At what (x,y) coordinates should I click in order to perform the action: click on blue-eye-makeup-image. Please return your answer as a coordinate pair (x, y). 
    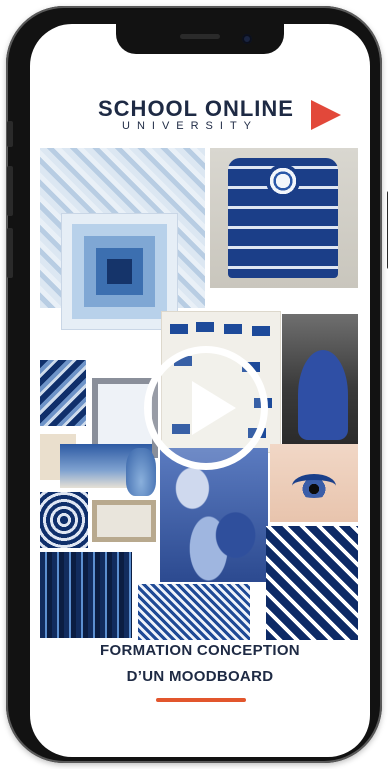
    Looking at the image, I should click on (314, 483).